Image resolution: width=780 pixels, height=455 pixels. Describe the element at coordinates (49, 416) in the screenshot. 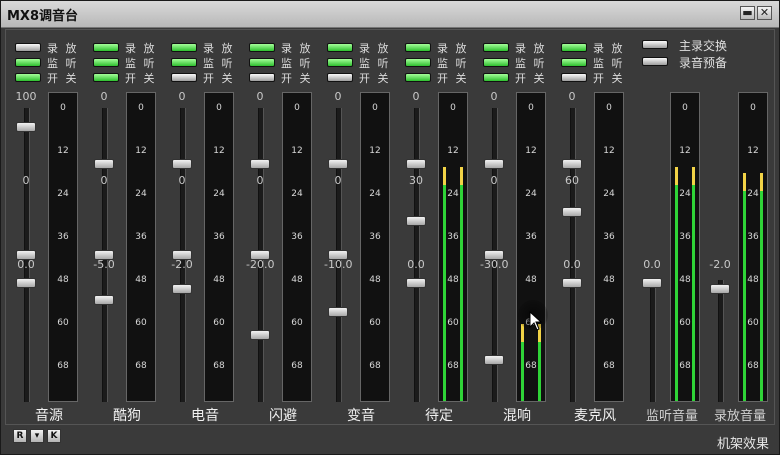

I see `channel-name: 音源` at that location.